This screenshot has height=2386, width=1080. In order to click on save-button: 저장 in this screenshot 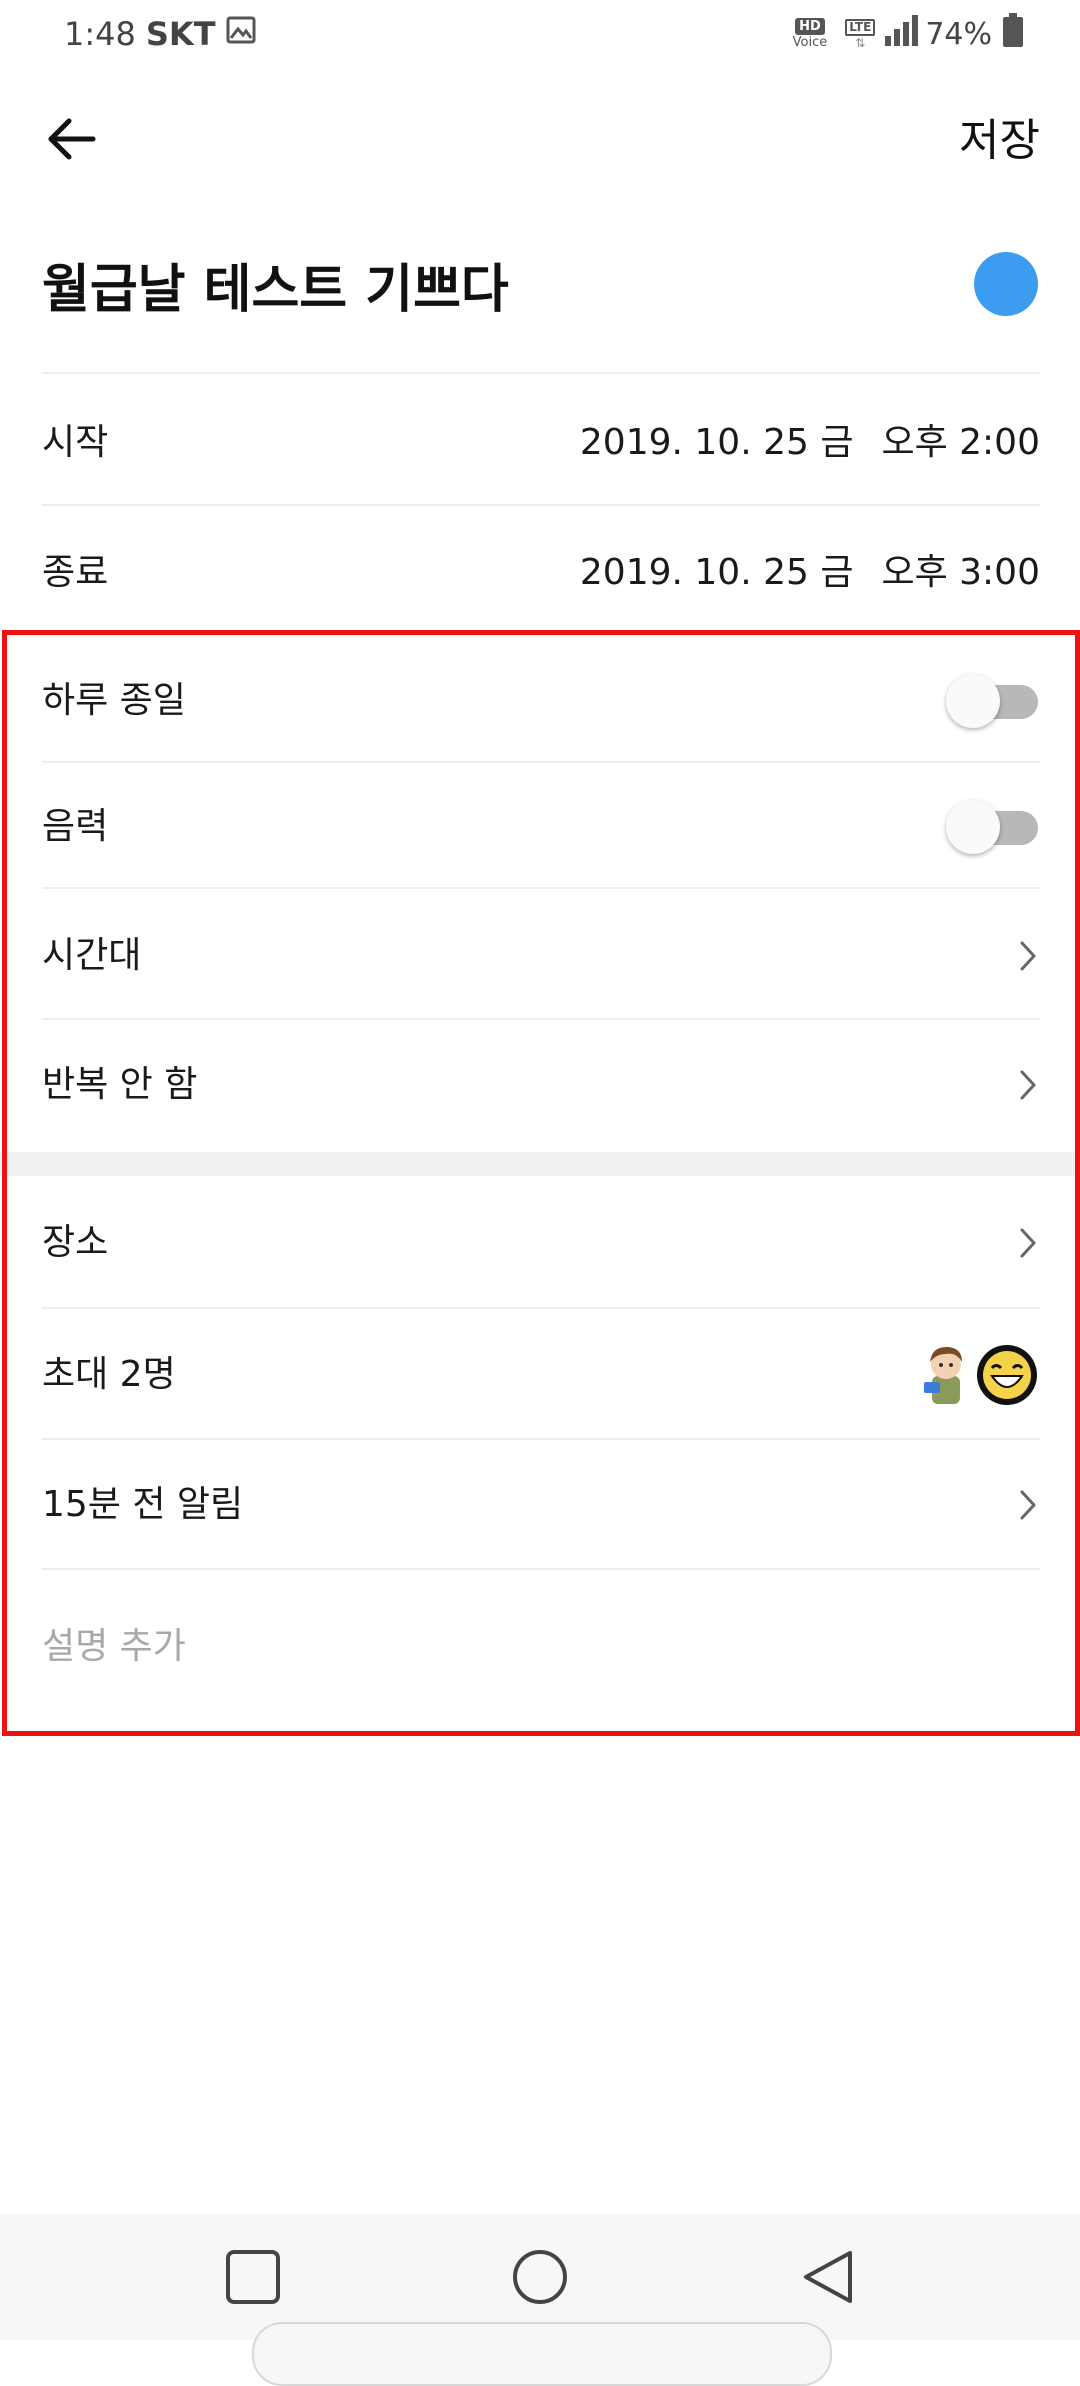, I will do `click(999, 141)`.